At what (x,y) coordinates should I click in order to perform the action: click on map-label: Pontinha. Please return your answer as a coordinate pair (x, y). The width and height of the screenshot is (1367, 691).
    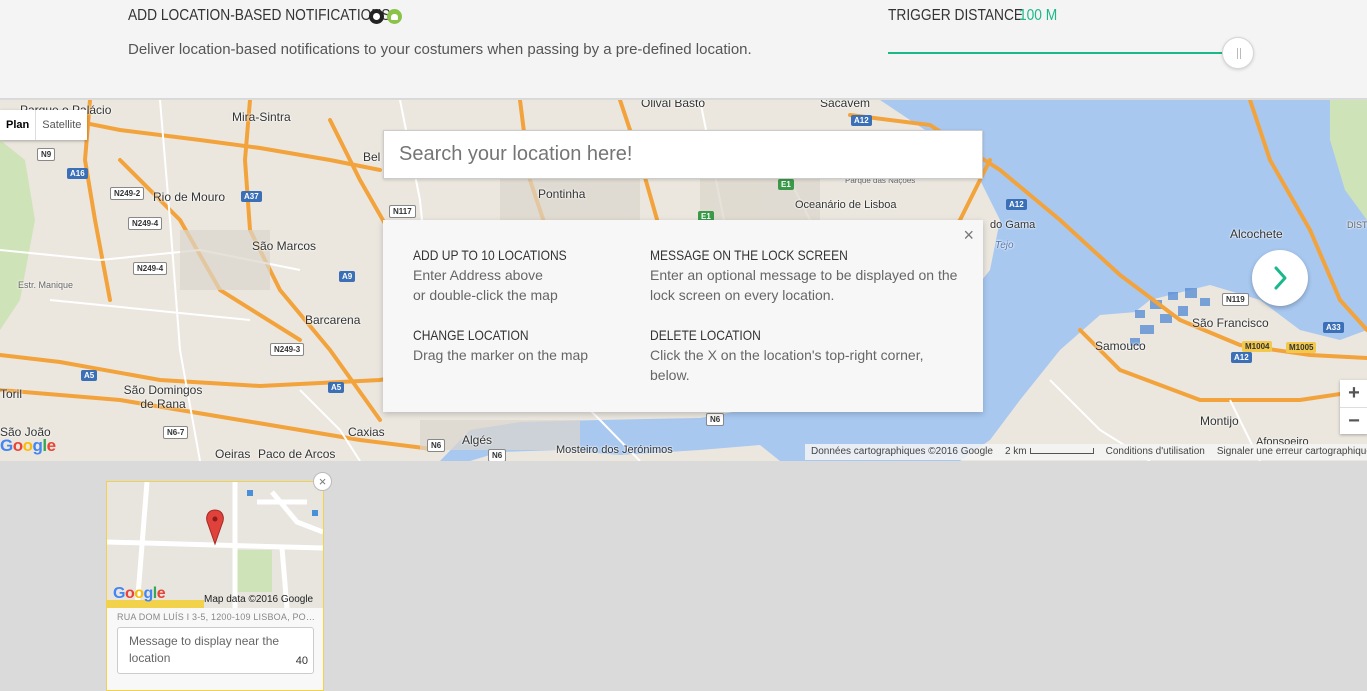
    Looking at the image, I should click on (562, 194).